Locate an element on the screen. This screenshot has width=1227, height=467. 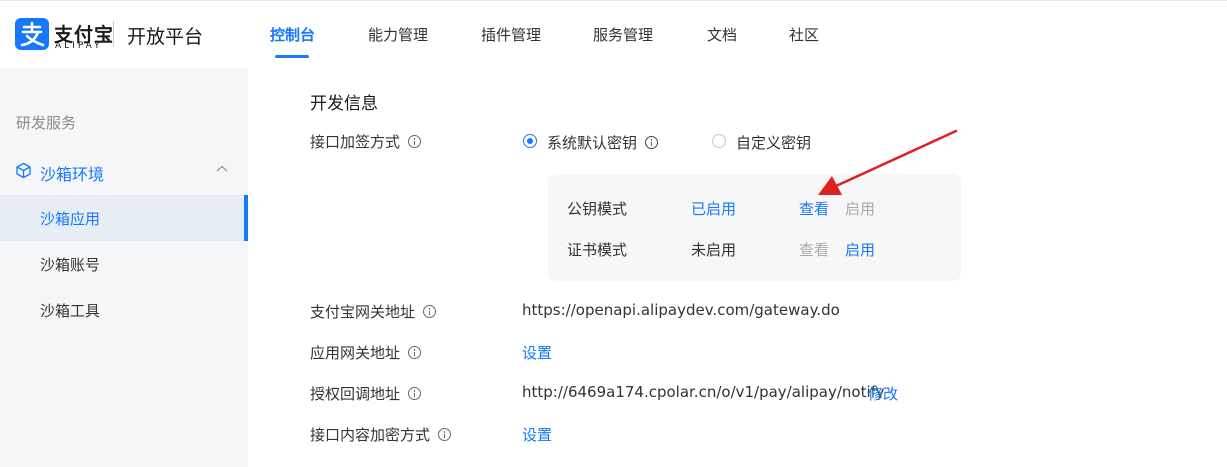
nav-docs: 文档 is located at coordinates (722, 34).